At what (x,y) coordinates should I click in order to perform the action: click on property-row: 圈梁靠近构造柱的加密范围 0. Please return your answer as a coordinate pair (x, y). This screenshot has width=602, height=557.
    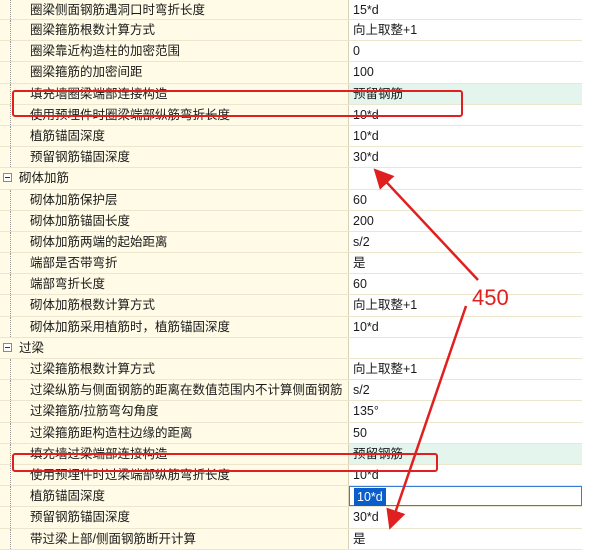
    Looking at the image, I should click on (291, 52).